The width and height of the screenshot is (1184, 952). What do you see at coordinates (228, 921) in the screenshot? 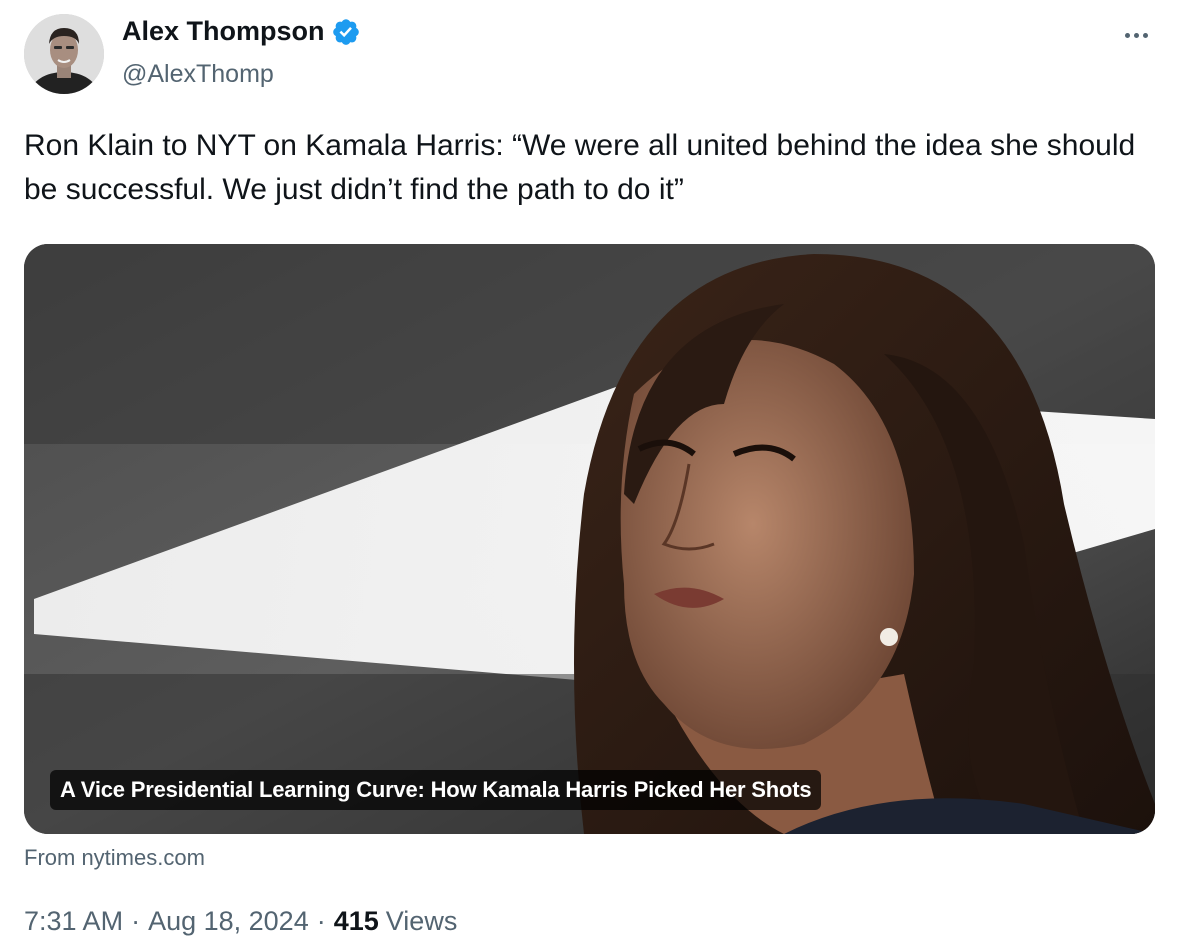
I see `tweet-date: Aug 18, 2024` at bounding box center [228, 921].